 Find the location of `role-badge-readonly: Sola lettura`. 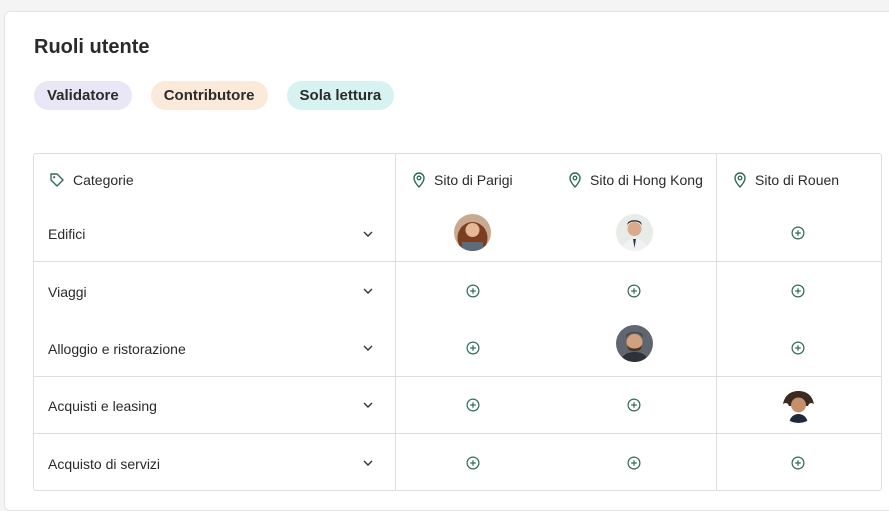

role-badge-readonly: Sola lettura is located at coordinates (340, 95).